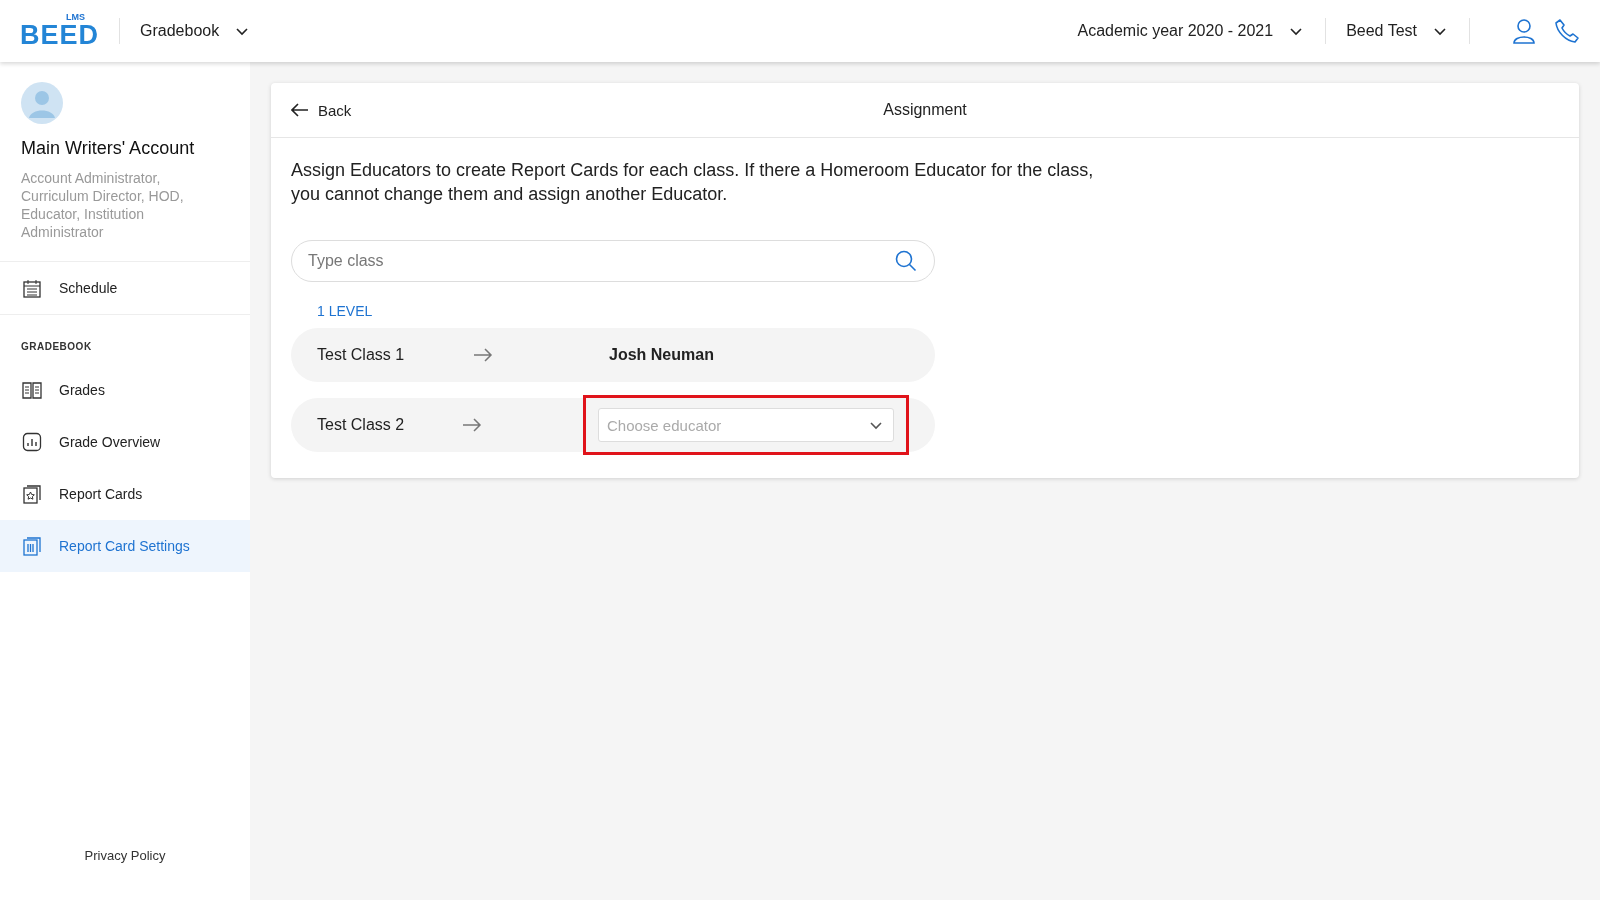 Image resolution: width=1600 pixels, height=900 pixels. Describe the element at coordinates (1567, 31) in the screenshot. I see `phone-icon` at that location.